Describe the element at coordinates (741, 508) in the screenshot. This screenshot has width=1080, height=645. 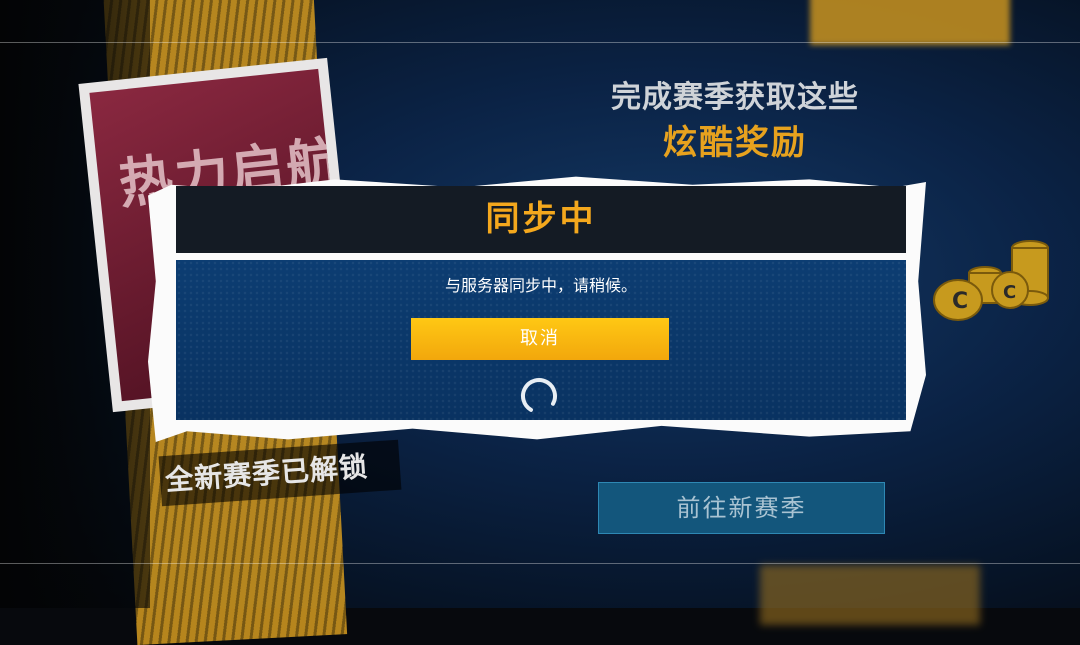
I see `goto-new-season-button: 前往新赛季` at that location.